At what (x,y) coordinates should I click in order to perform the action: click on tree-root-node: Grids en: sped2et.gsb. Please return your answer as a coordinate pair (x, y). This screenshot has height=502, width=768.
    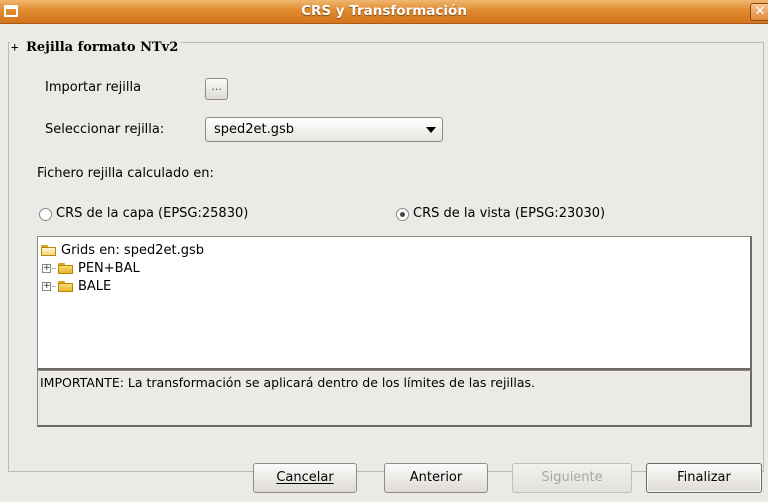
    Looking at the image, I should click on (122, 250).